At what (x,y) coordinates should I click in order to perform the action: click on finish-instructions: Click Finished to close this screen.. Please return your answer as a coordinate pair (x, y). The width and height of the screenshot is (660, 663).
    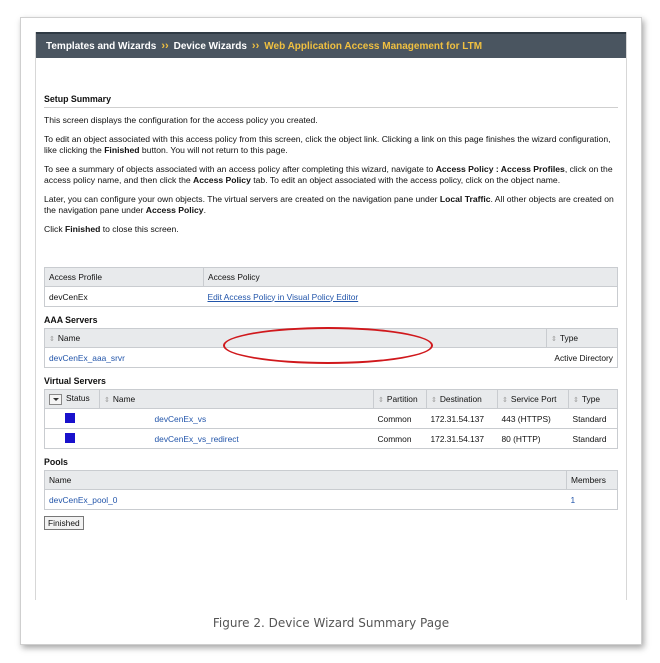
    Looking at the image, I should click on (111, 228).